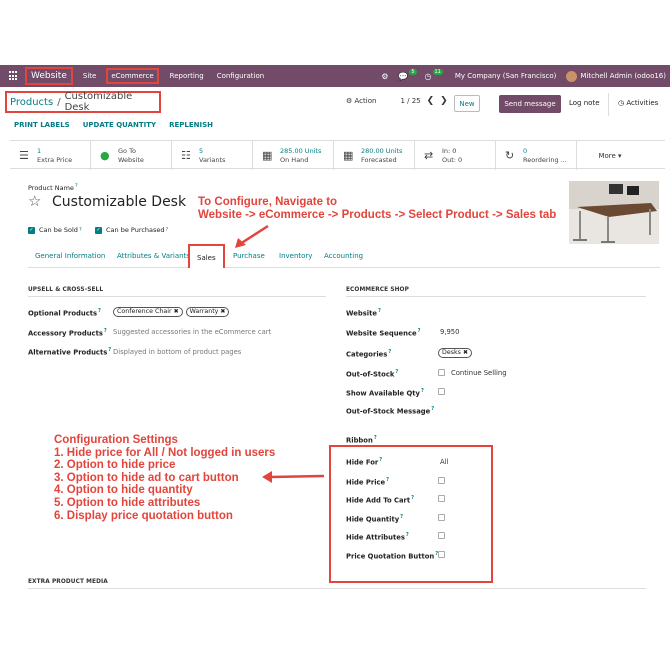 This screenshot has height=670, width=670. What do you see at coordinates (383, 393) in the screenshot?
I see `show-available-qty-text: Show Available Qty` at bounding box center [383, 393].